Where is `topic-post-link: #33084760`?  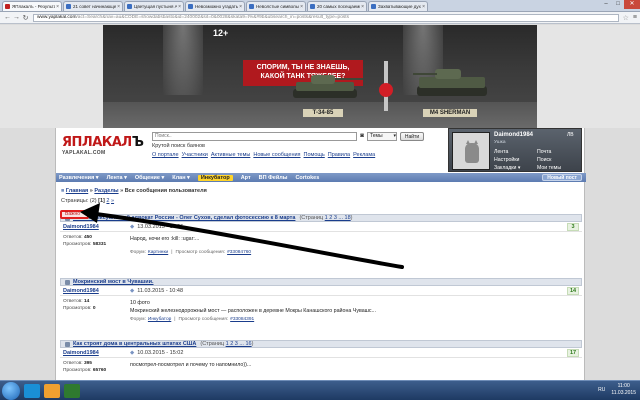
topic-post-link: #33084760 is located at coordinates (239, 252).